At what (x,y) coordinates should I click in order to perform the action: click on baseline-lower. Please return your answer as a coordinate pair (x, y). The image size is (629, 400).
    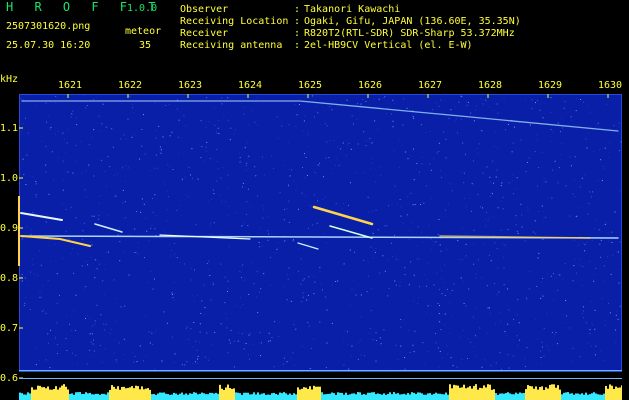
    Looking at the image, I should click on (320, 378).